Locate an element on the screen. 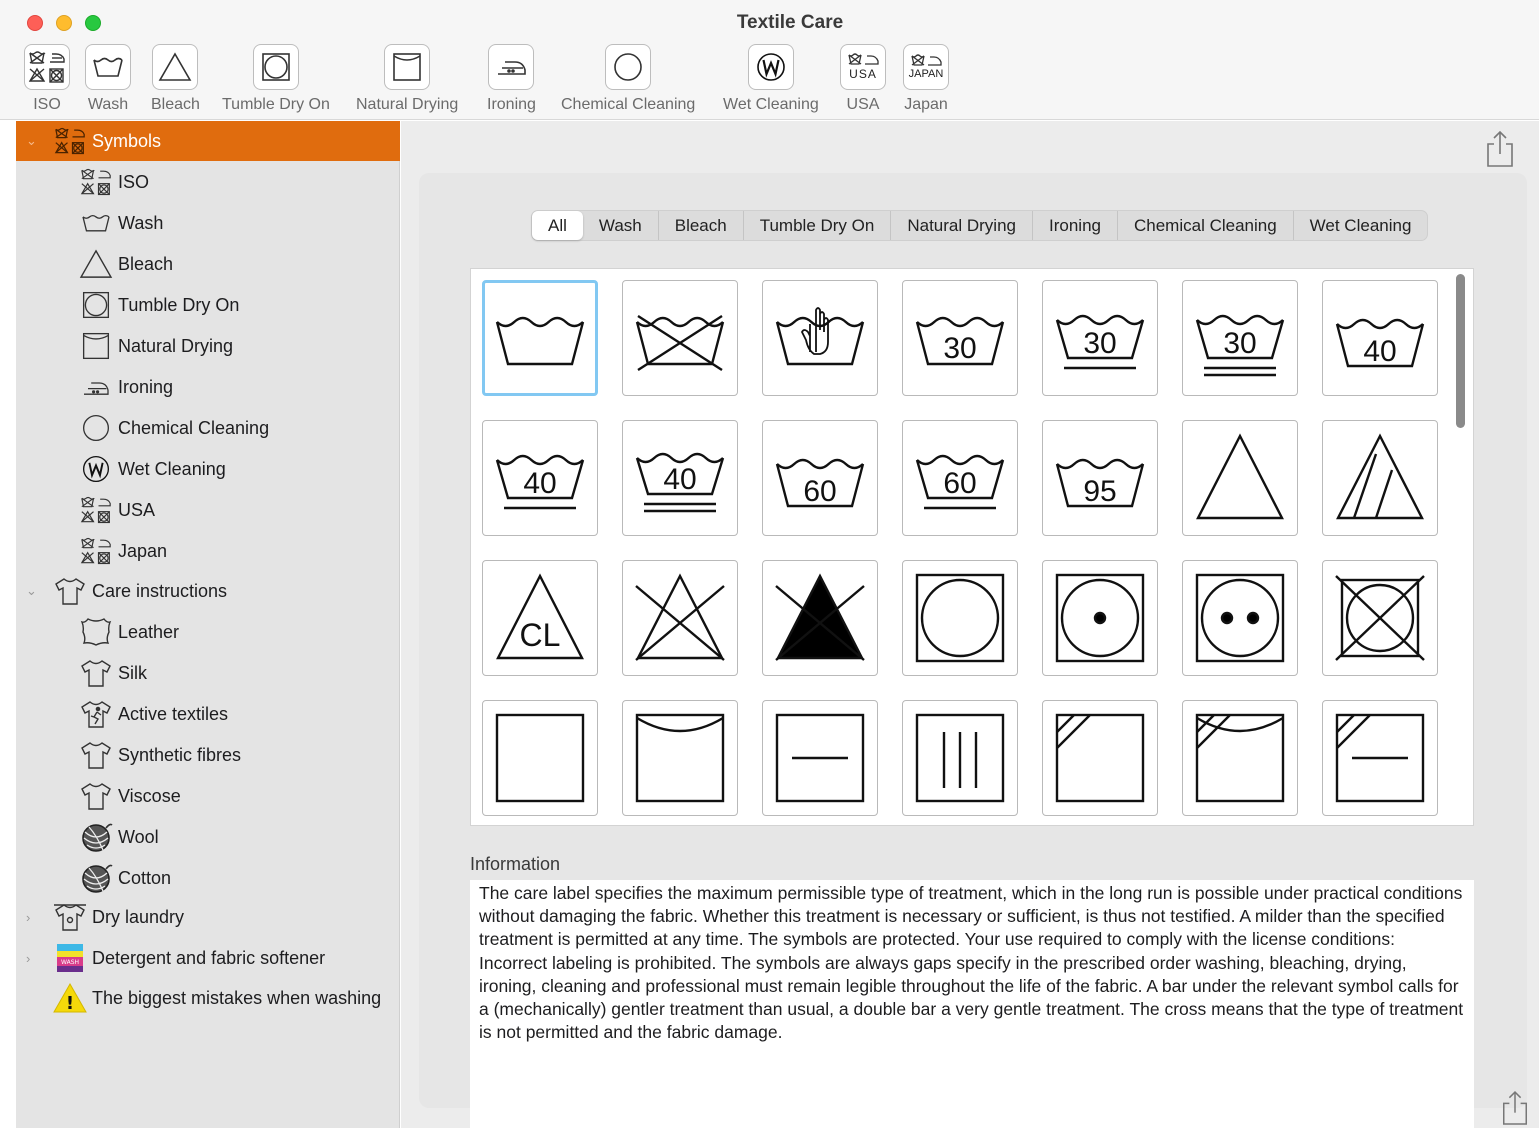  tshirt-icon is located at coordinates (96, 673).